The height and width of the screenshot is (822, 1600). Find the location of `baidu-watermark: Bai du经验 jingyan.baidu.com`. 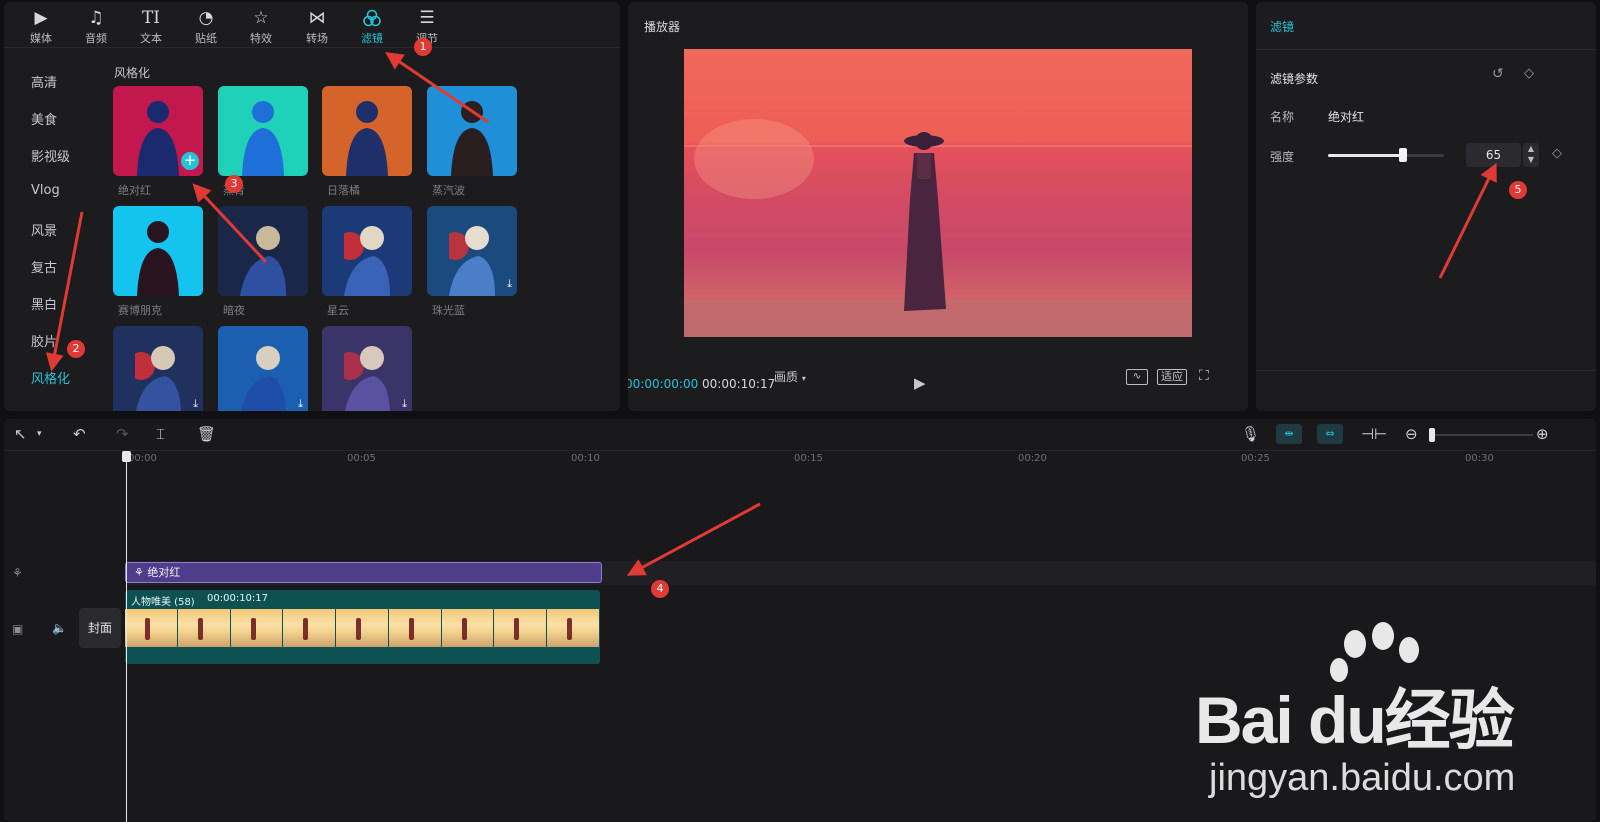

baidu-watermark: Bai du经验 jingyan.baidu.com is located at coordinates (1360, 717).